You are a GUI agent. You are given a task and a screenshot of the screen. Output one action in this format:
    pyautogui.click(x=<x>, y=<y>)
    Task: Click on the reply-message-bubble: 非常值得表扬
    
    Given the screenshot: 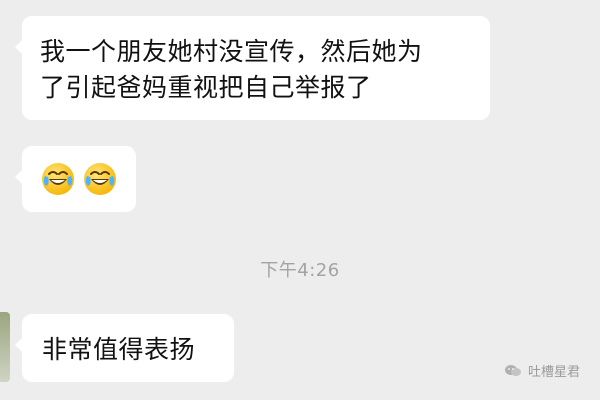 What is the action you would take?
    pyautogui.click(x=124, y=348)
    